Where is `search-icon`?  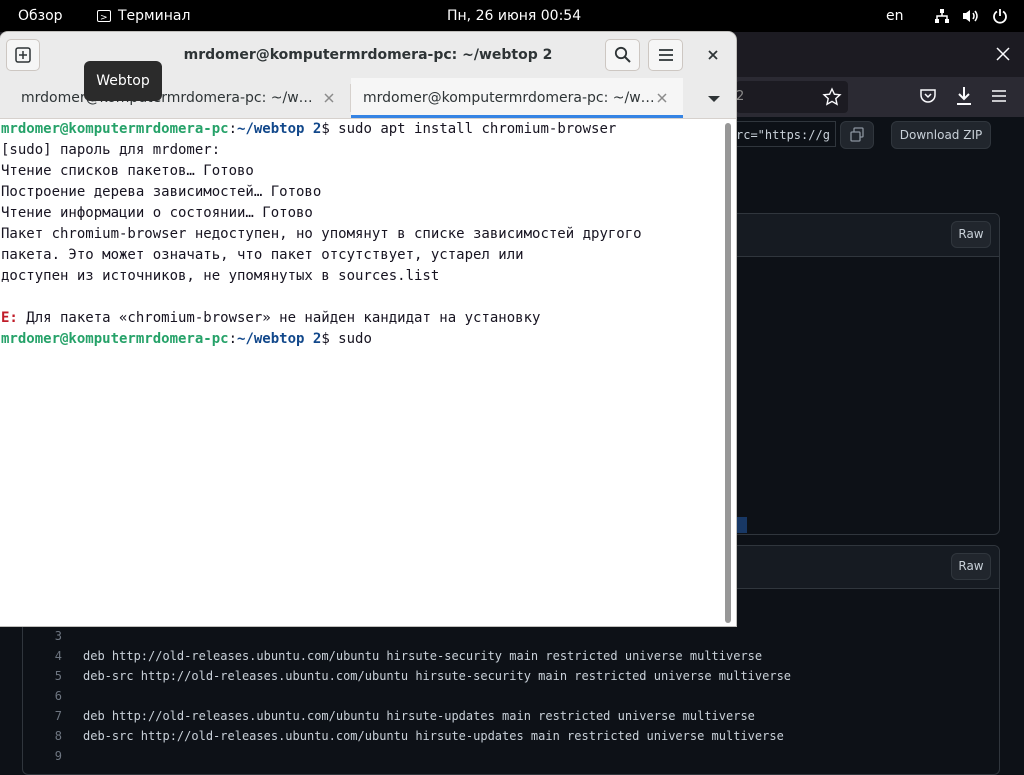
search-icon is located at coordinates (622, 54).